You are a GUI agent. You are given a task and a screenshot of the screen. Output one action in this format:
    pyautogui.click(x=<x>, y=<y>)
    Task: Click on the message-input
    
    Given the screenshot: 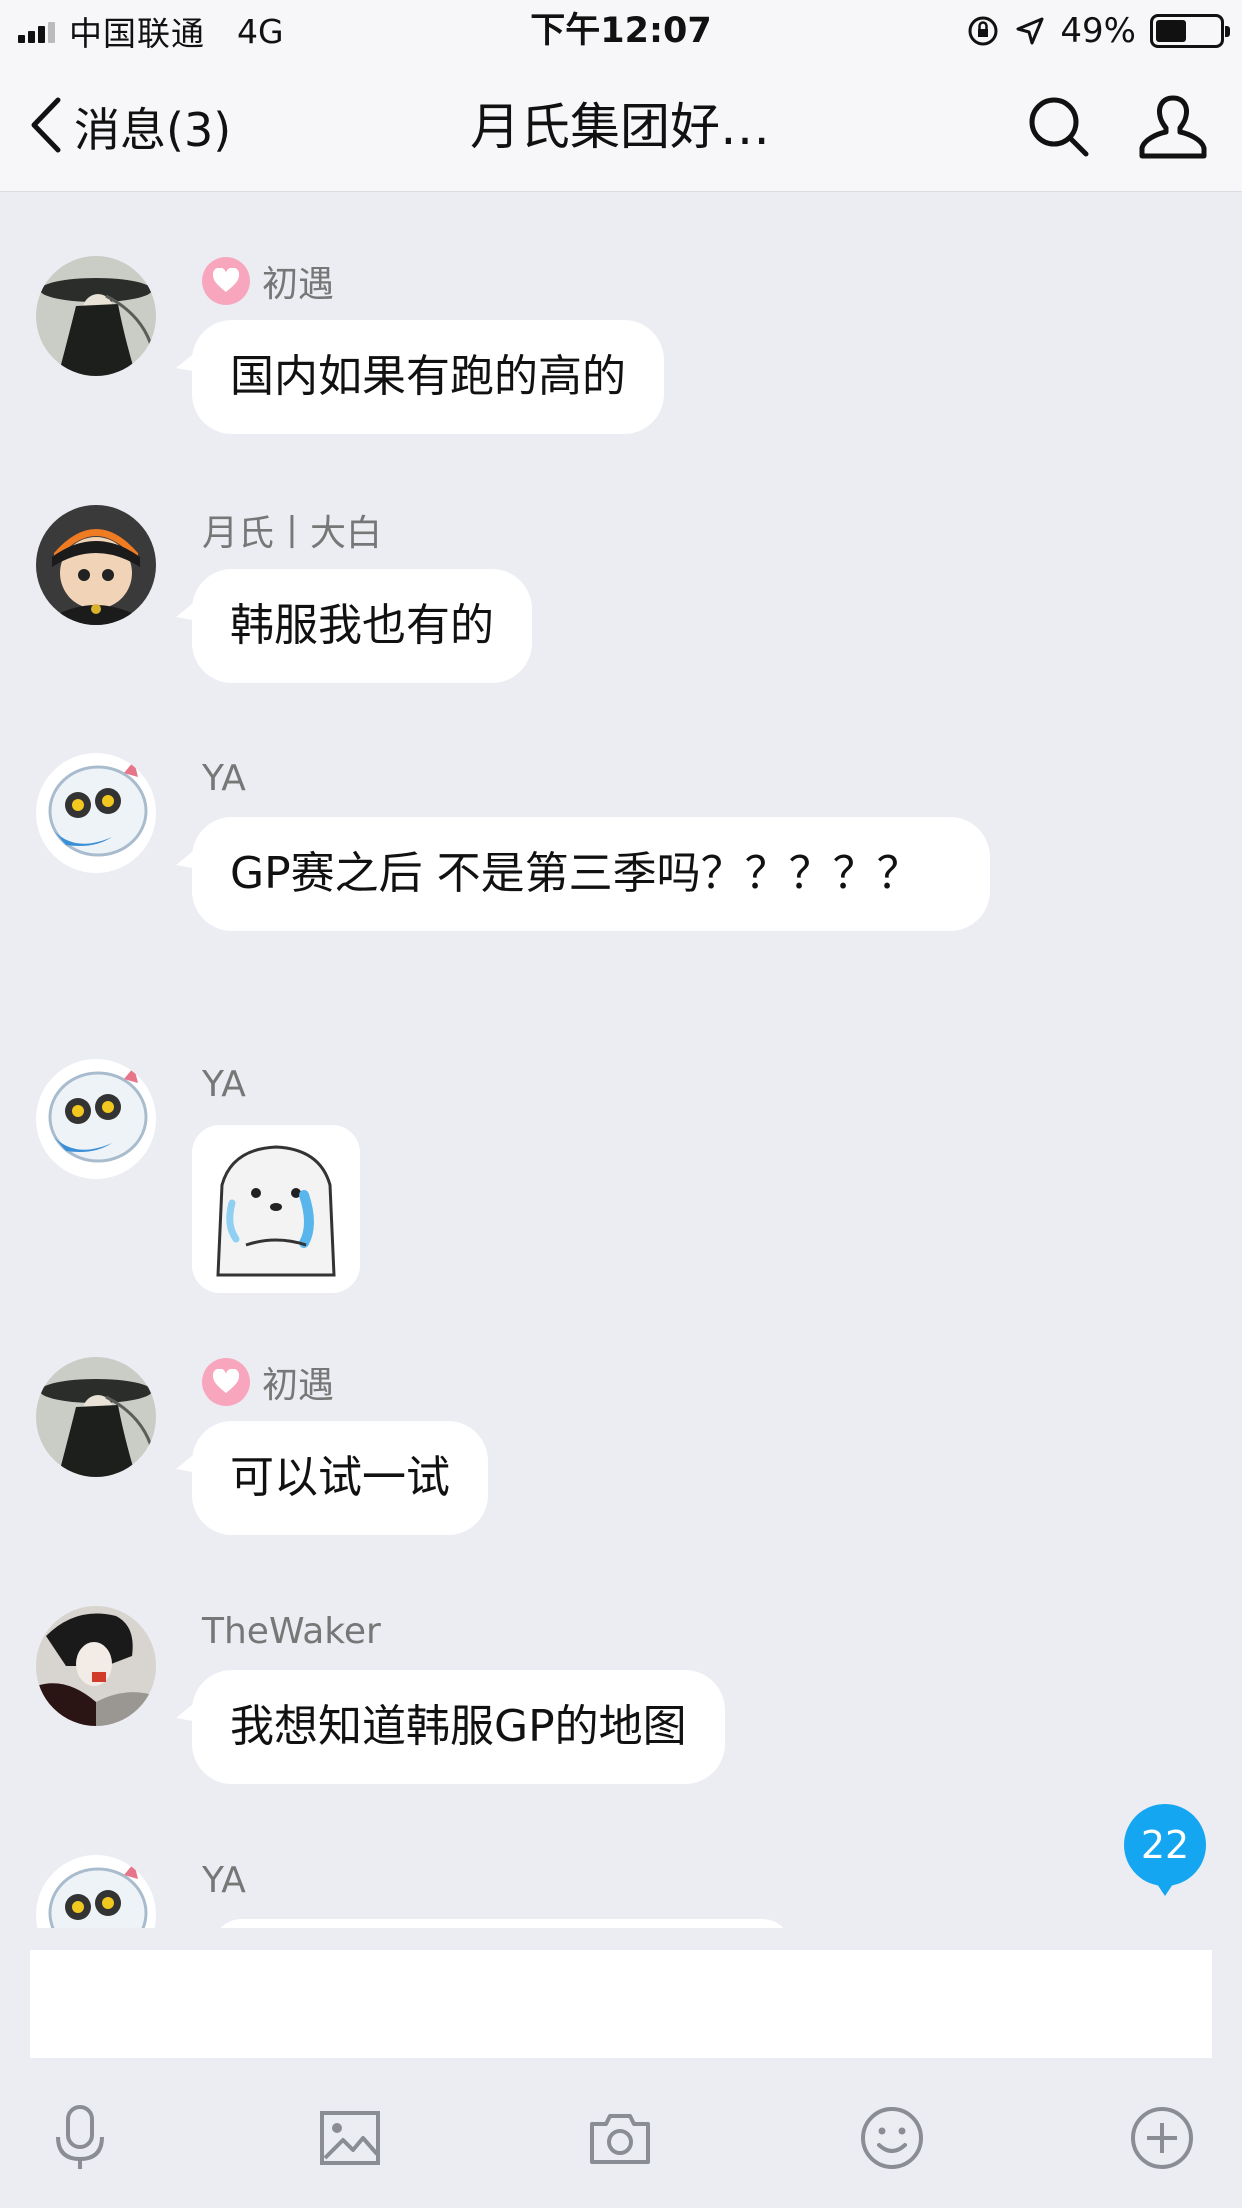 What is the action you would take?
    pyautogui.click(x=621, y=2004)
    